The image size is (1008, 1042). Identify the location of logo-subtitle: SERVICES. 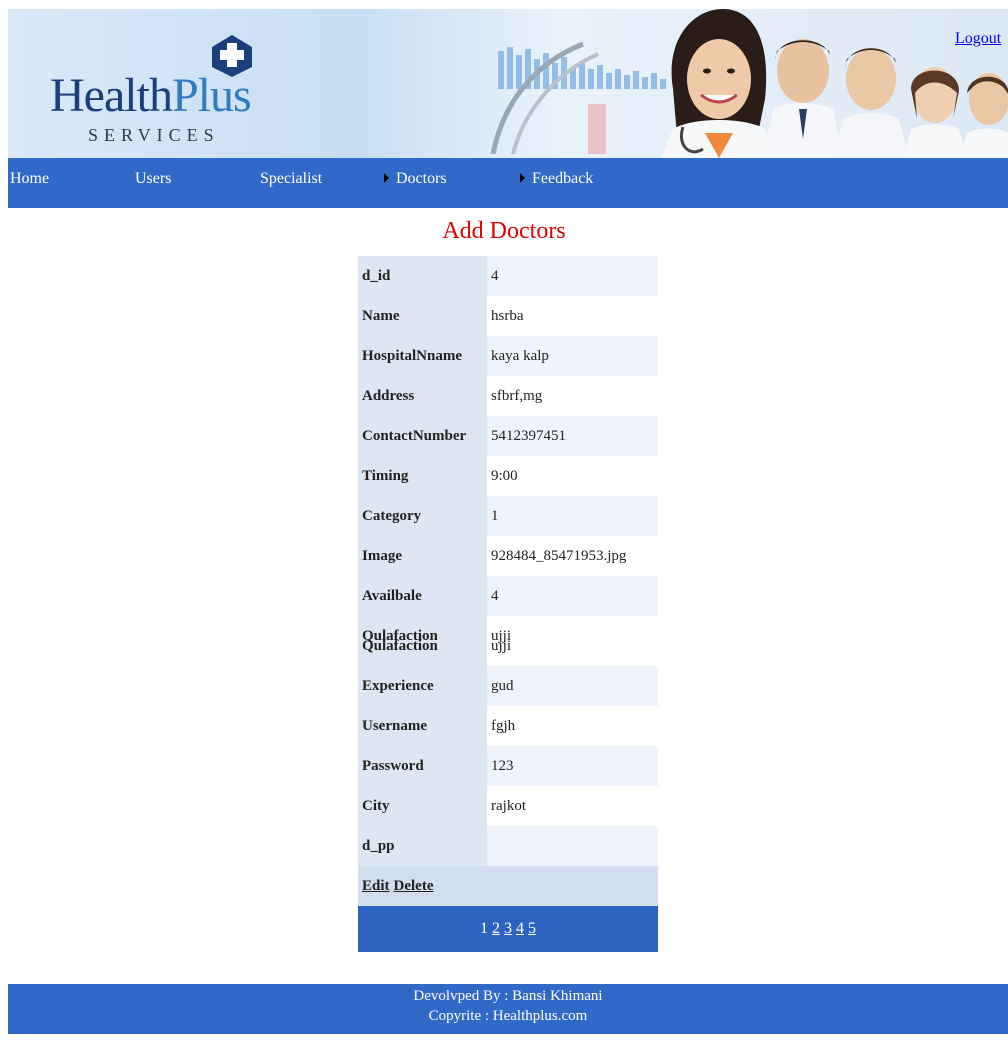
(154, 135).